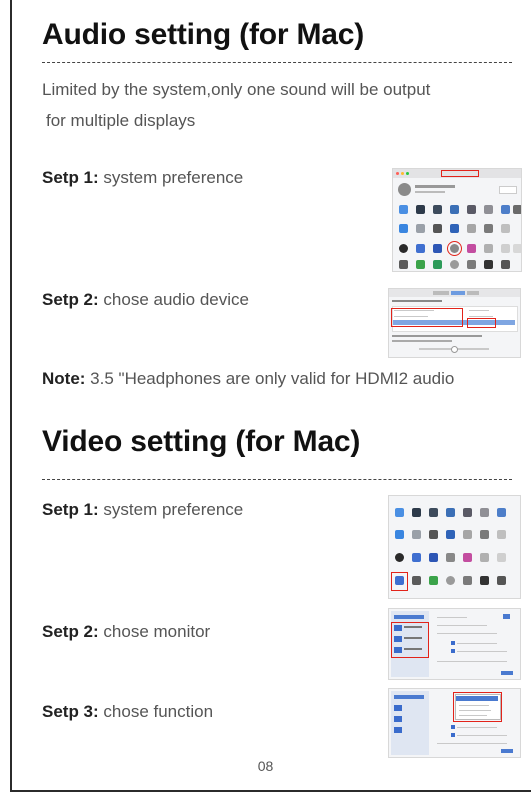 This screenshot has height=801, width=531. What do you see at coordinates (457, 220) in the screenshot?
I see `system-preferences-screenshot` at bounding box center [457, 220].